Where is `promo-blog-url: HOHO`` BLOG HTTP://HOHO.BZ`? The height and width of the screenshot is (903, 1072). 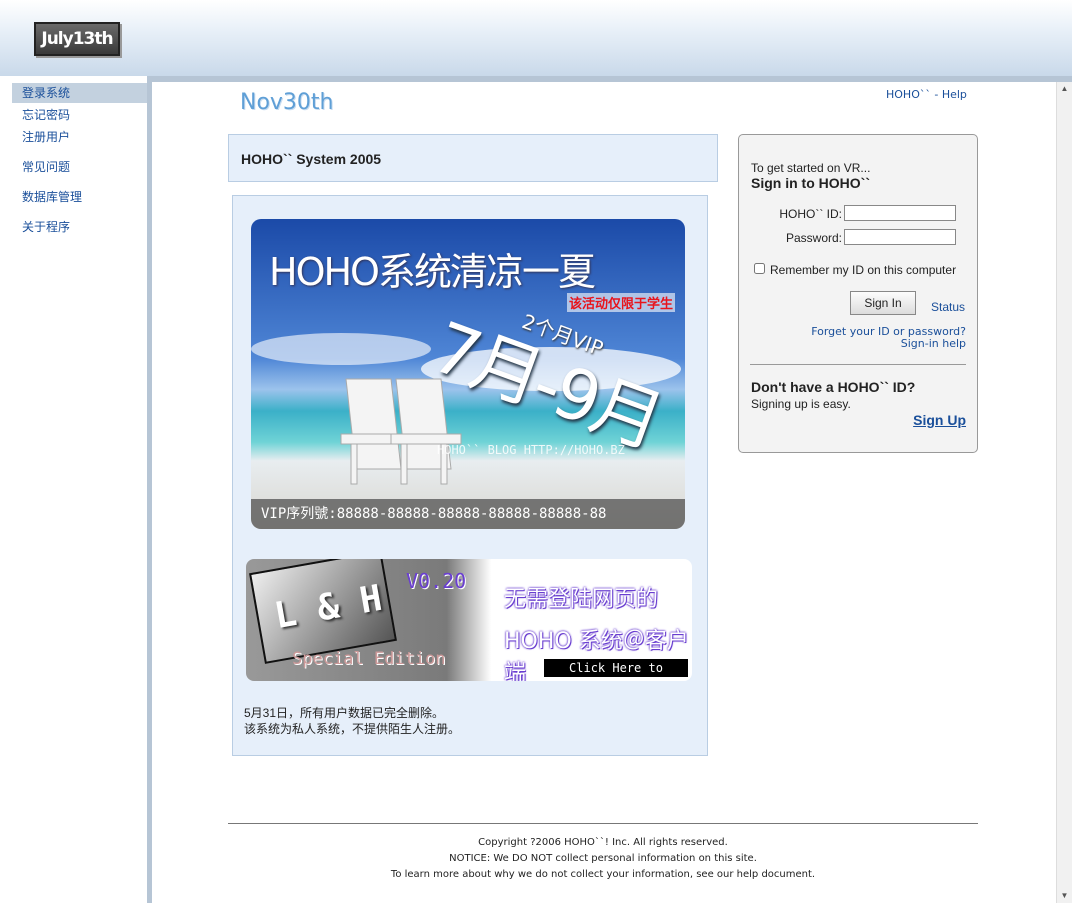 promo-blog-url: HOHO`` BLOG HTTP://HOHO.BZ is located at coordinates (531, 450).